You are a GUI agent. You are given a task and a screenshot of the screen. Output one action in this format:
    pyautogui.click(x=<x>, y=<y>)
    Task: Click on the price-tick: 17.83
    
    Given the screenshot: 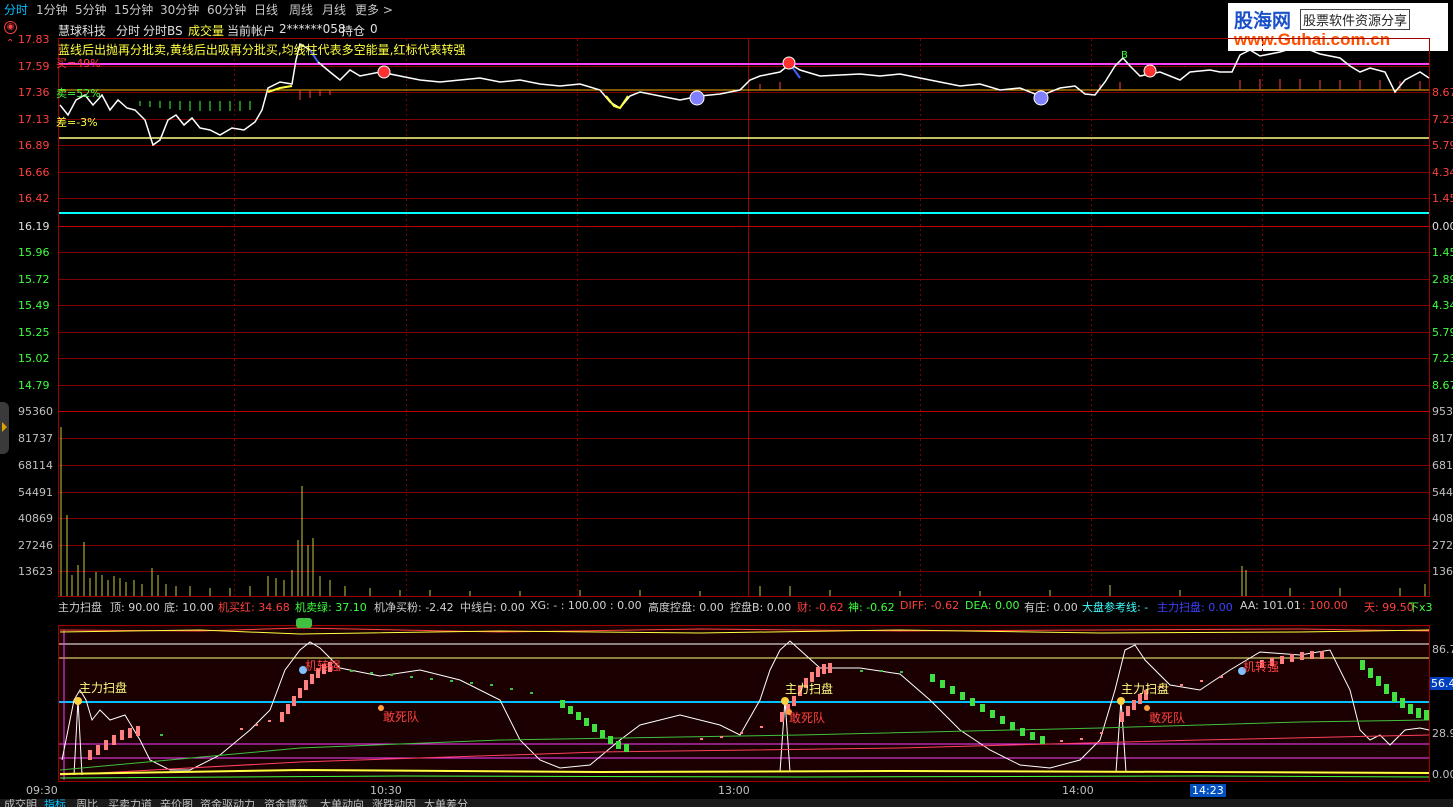 What is the action you would take?
    pyautogui.click(x=34, y=39)
    